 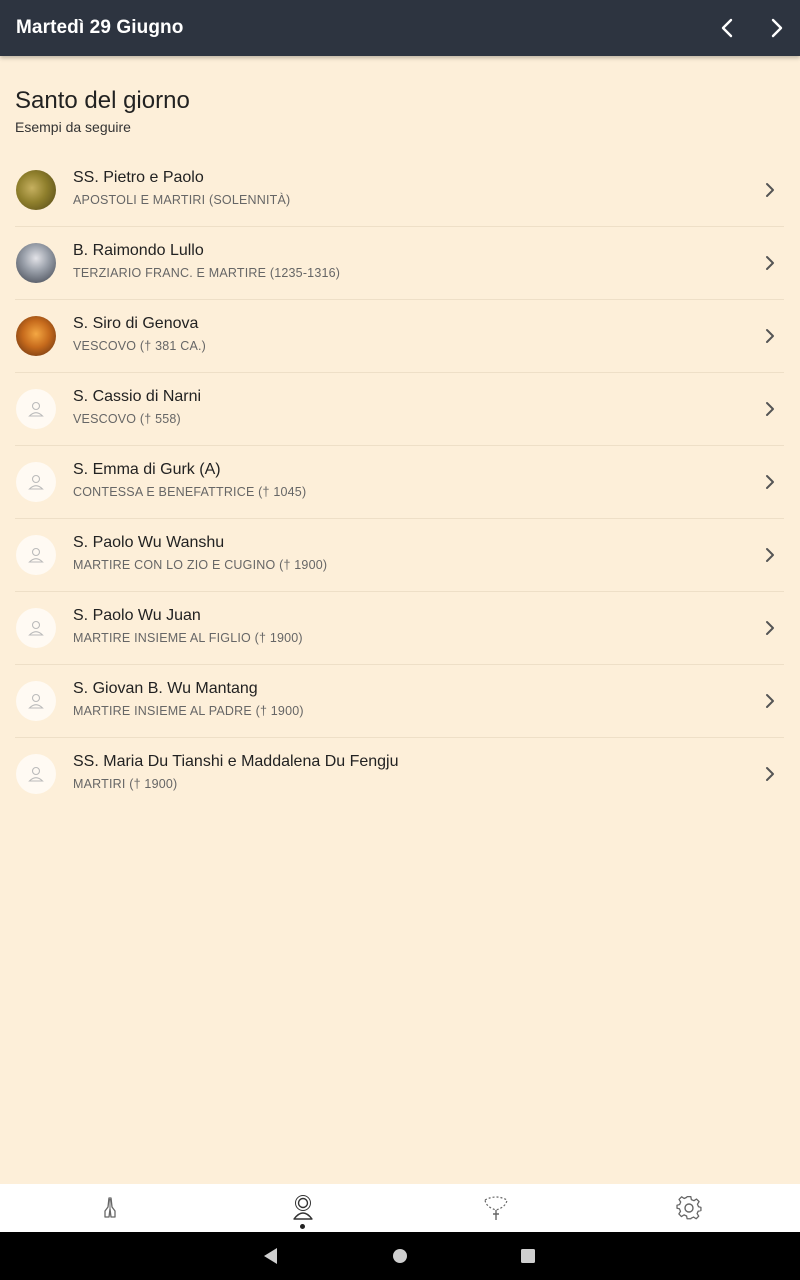 I want to click on bottom-navigation, so click(x=400, y=1208).